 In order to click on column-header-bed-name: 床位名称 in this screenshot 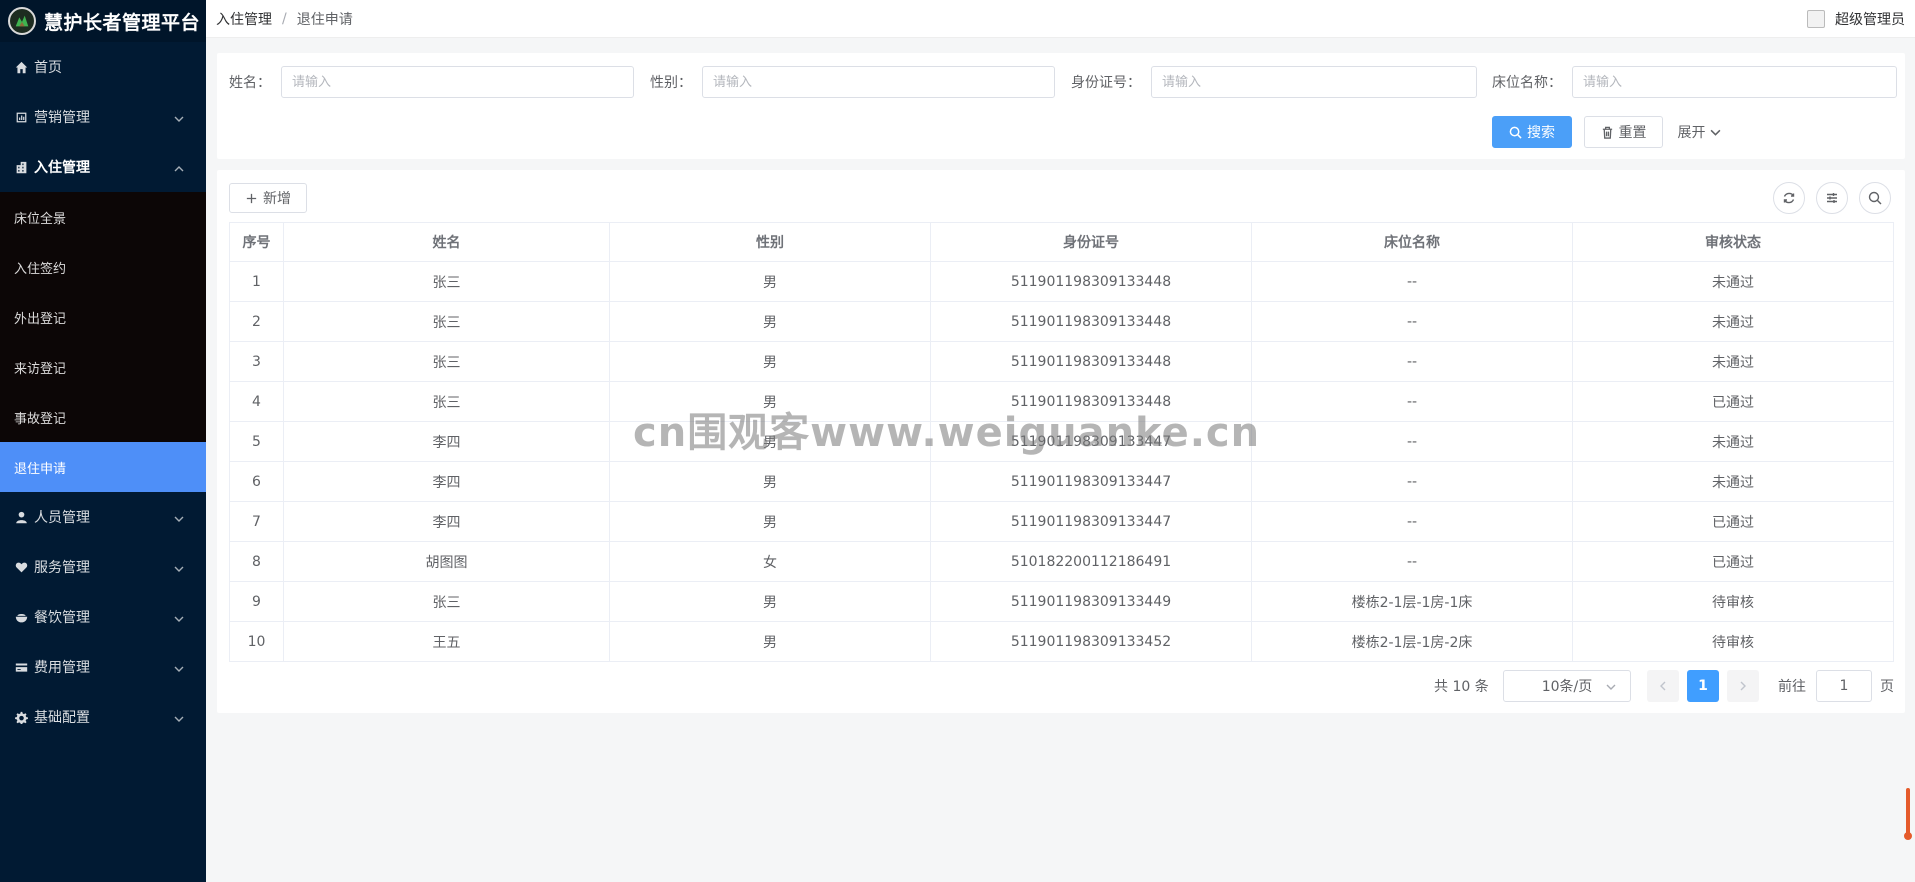, I will do `click(1412, 242)`.